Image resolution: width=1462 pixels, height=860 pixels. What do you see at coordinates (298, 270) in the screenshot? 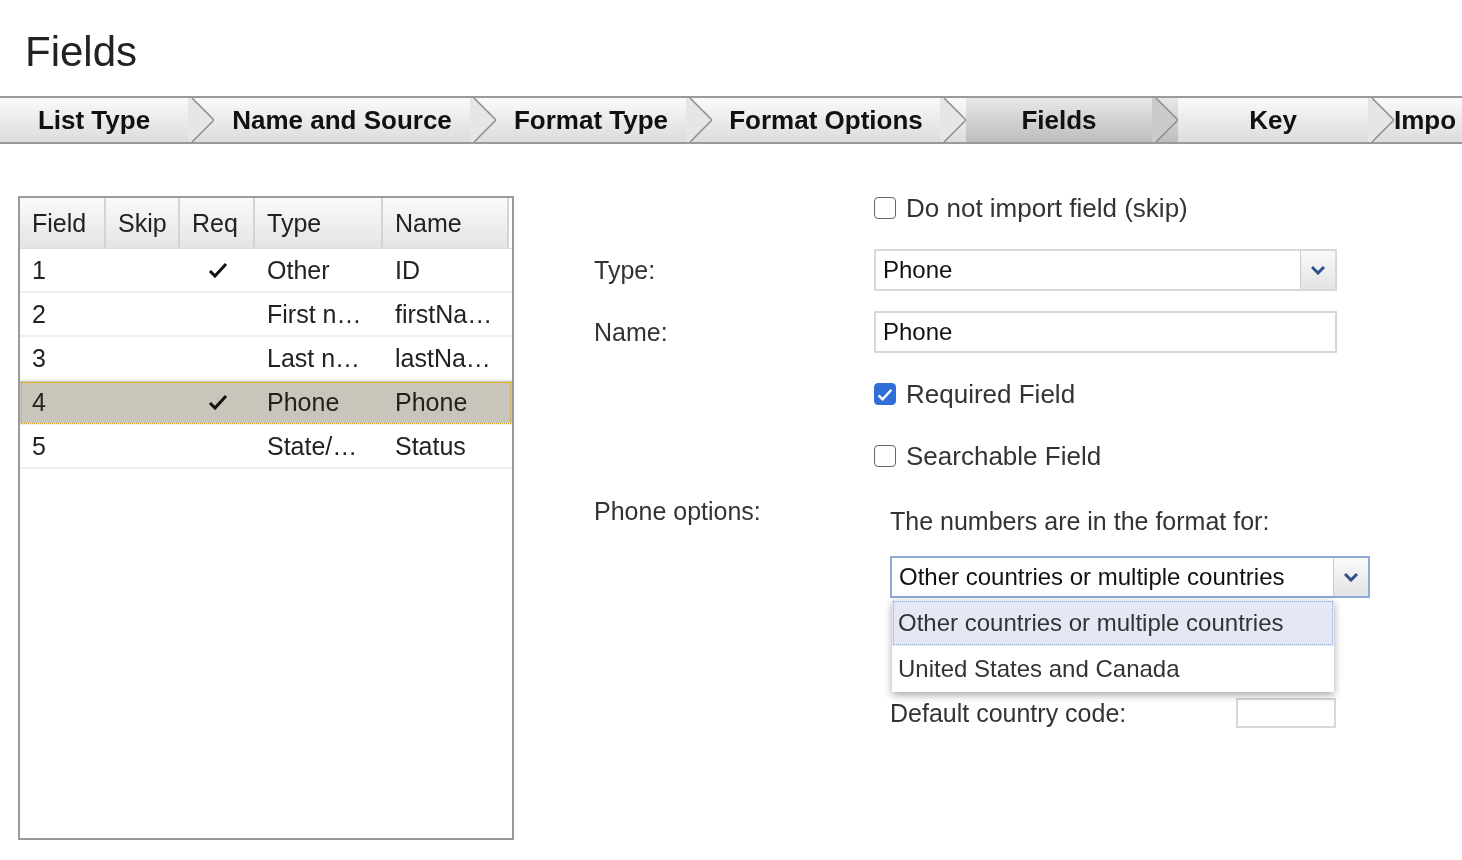
I see `table-cell: Other` at bounding box center [298, 270].